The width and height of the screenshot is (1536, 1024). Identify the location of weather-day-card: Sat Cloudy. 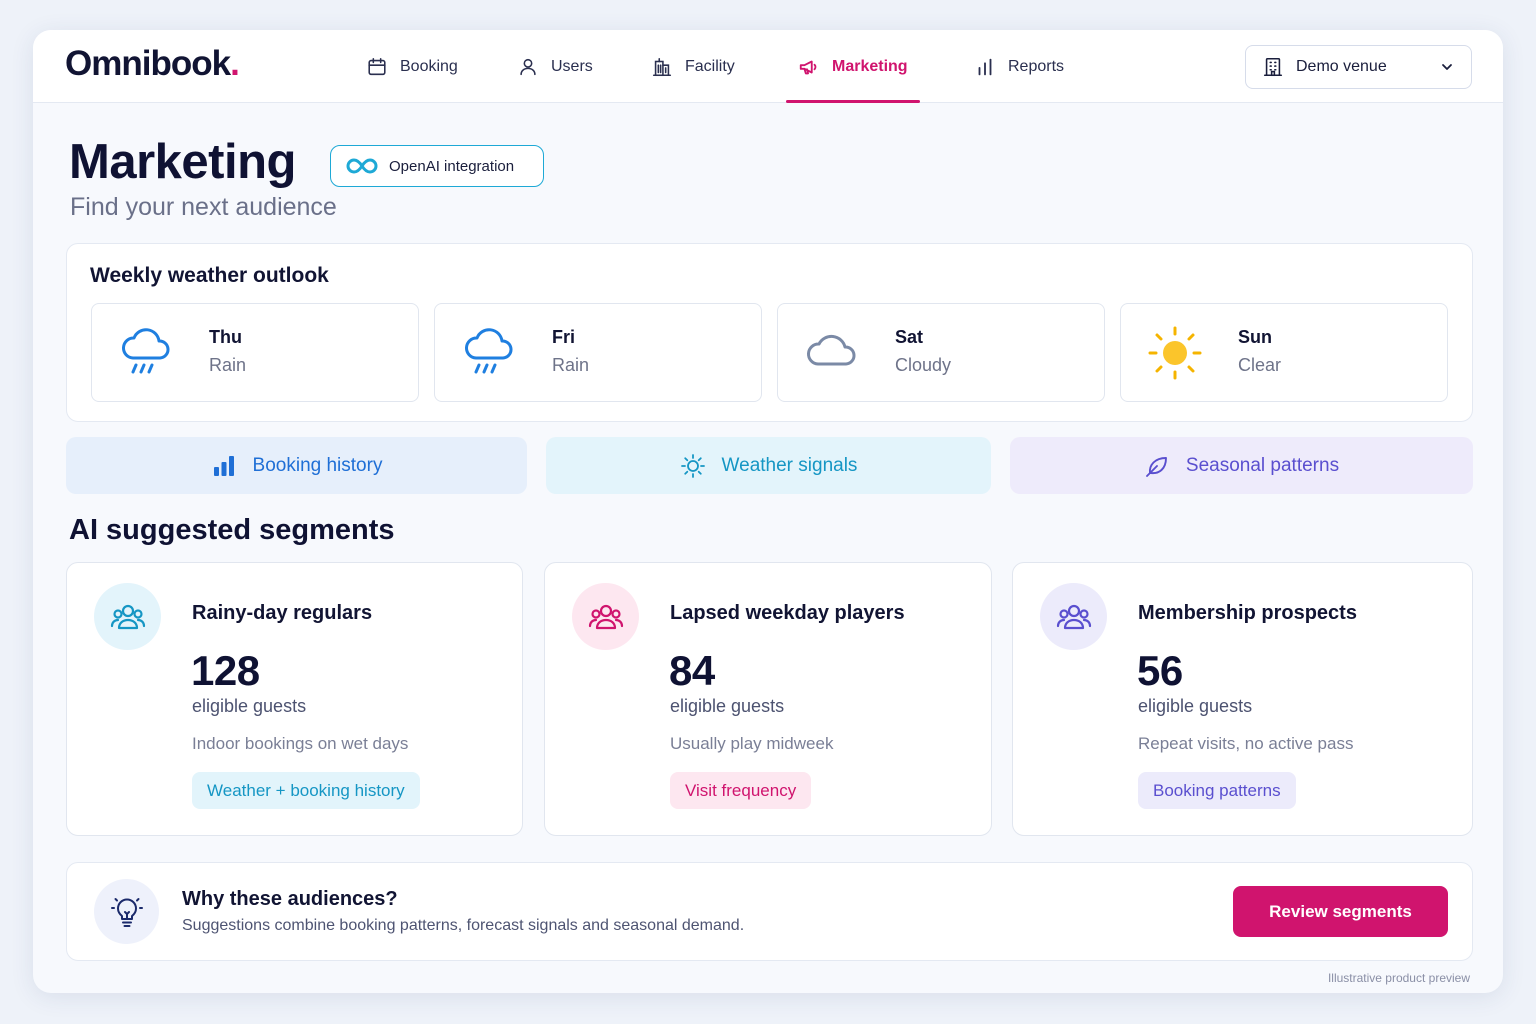
(941, 352).